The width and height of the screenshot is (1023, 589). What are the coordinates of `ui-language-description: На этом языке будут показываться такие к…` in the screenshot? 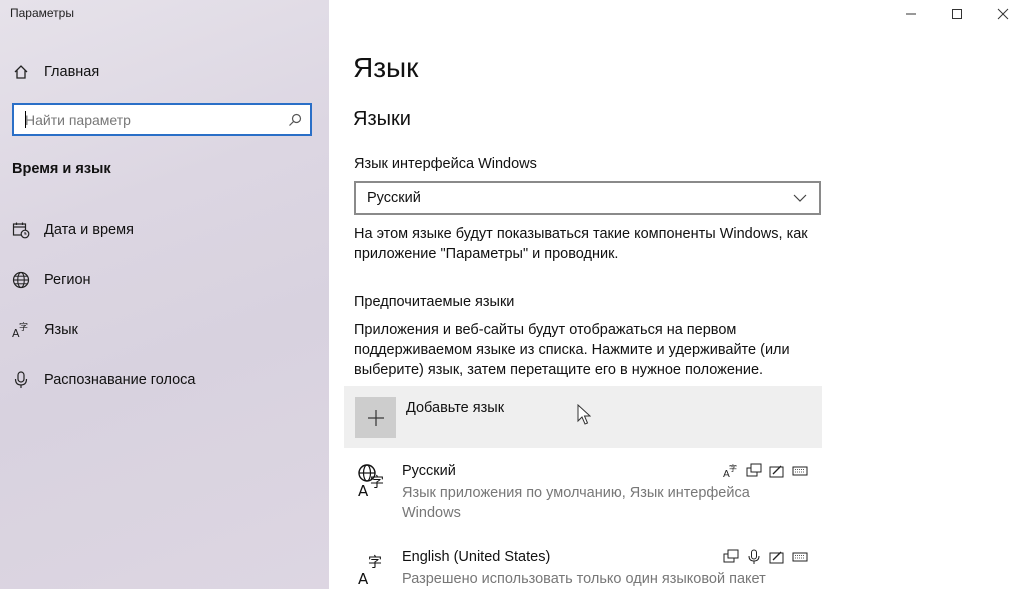 It's located at (581, 244).